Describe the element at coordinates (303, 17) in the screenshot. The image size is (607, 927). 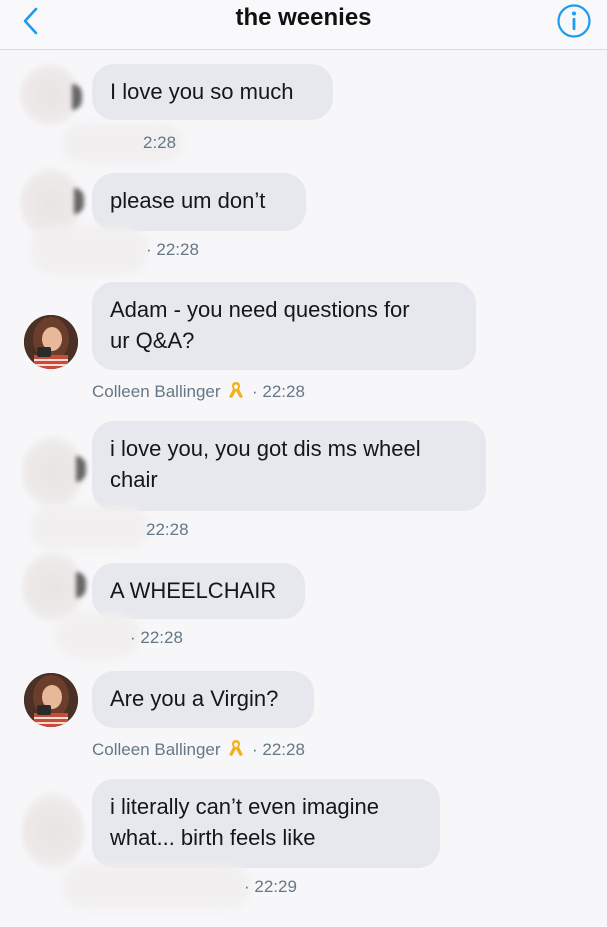
I see `conversation-title: the weenies` at that location.